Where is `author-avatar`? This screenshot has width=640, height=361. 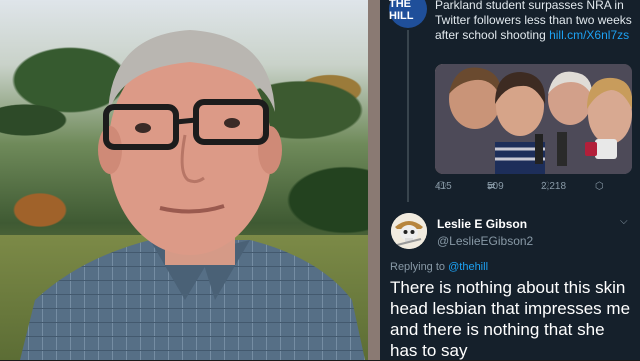
author-avatar is located at coordinates (409, 231).